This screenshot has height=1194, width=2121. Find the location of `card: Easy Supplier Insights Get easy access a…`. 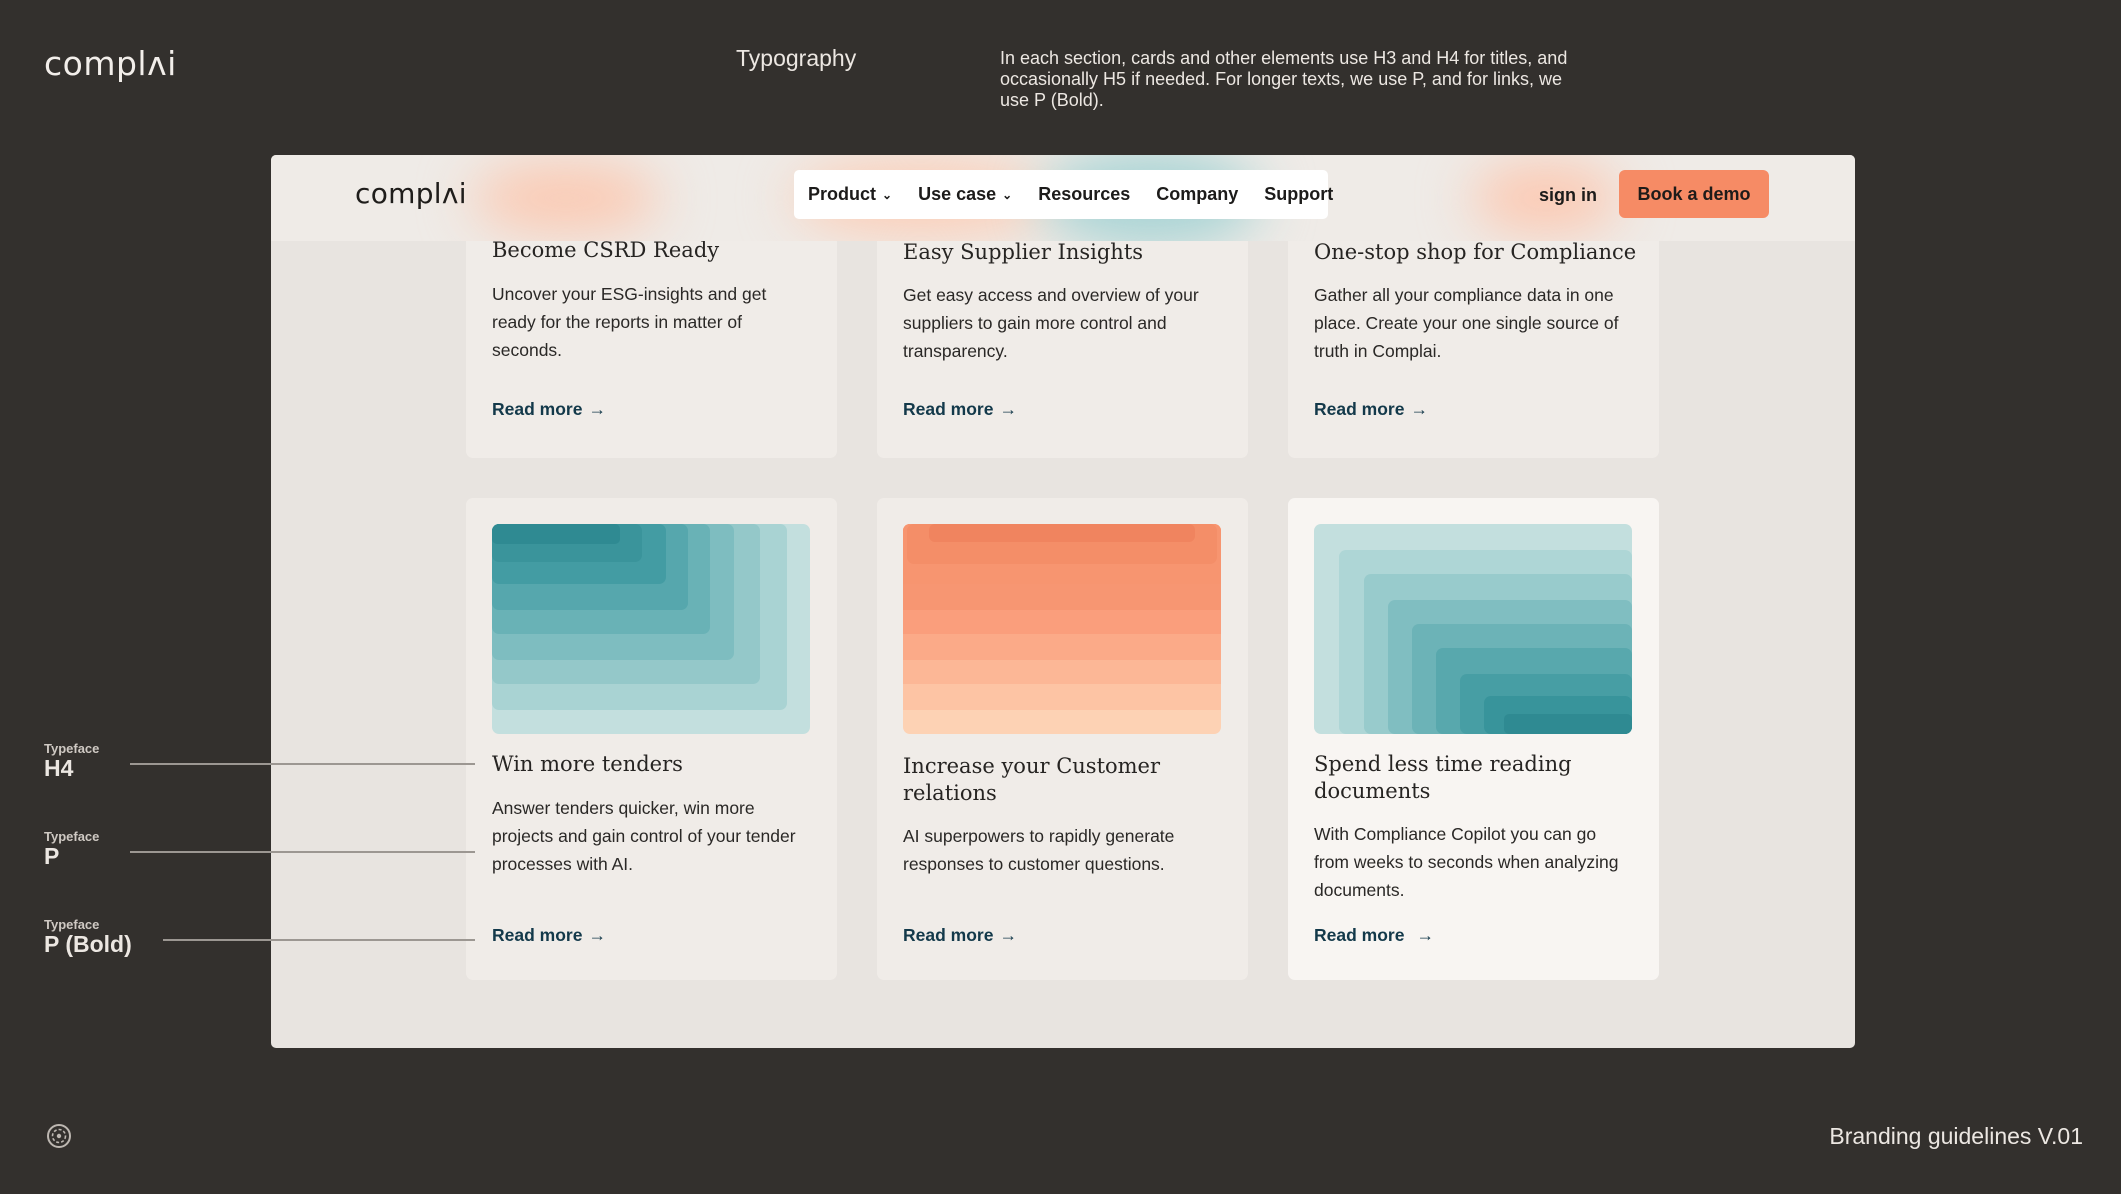

card: Easy Supplier Insights Get easy access a… is located at coordinates (1062, 336).